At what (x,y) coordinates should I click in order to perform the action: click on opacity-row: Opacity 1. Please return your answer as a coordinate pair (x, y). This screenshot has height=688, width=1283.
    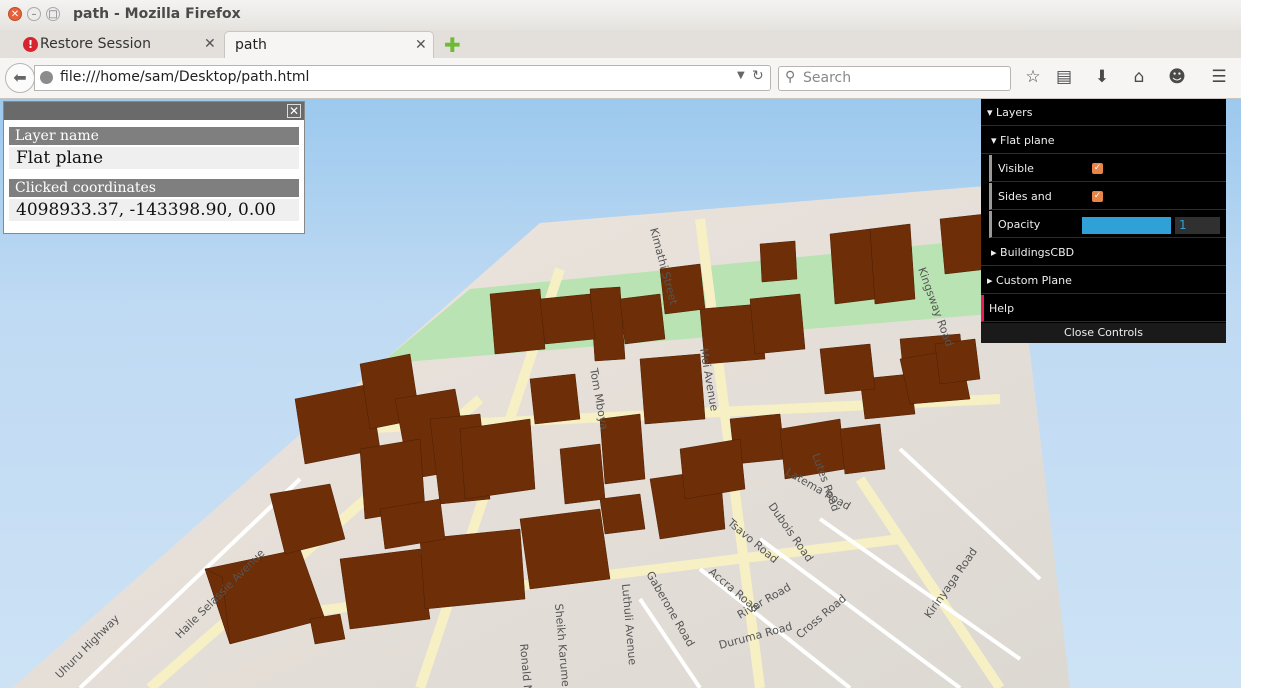
    Looking at the image, I should click on (1107, 224).